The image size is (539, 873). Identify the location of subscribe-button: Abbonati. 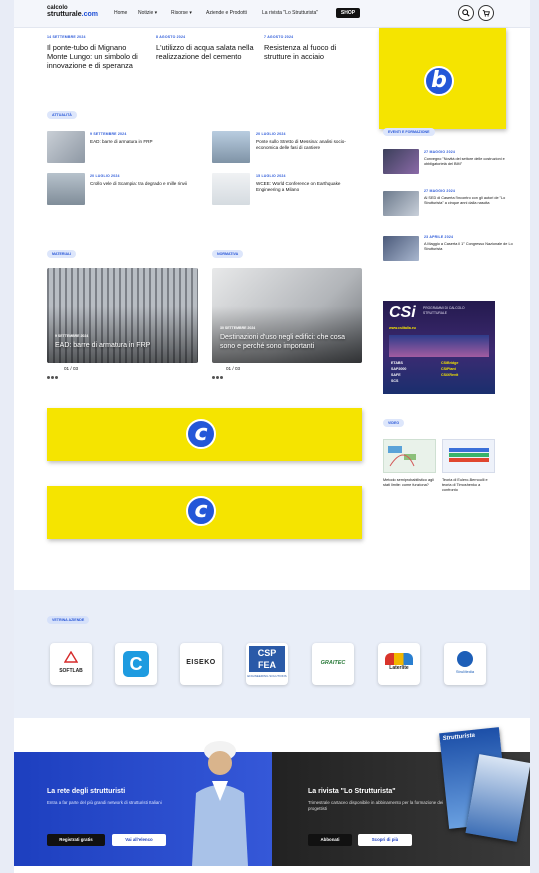
(330, 840).